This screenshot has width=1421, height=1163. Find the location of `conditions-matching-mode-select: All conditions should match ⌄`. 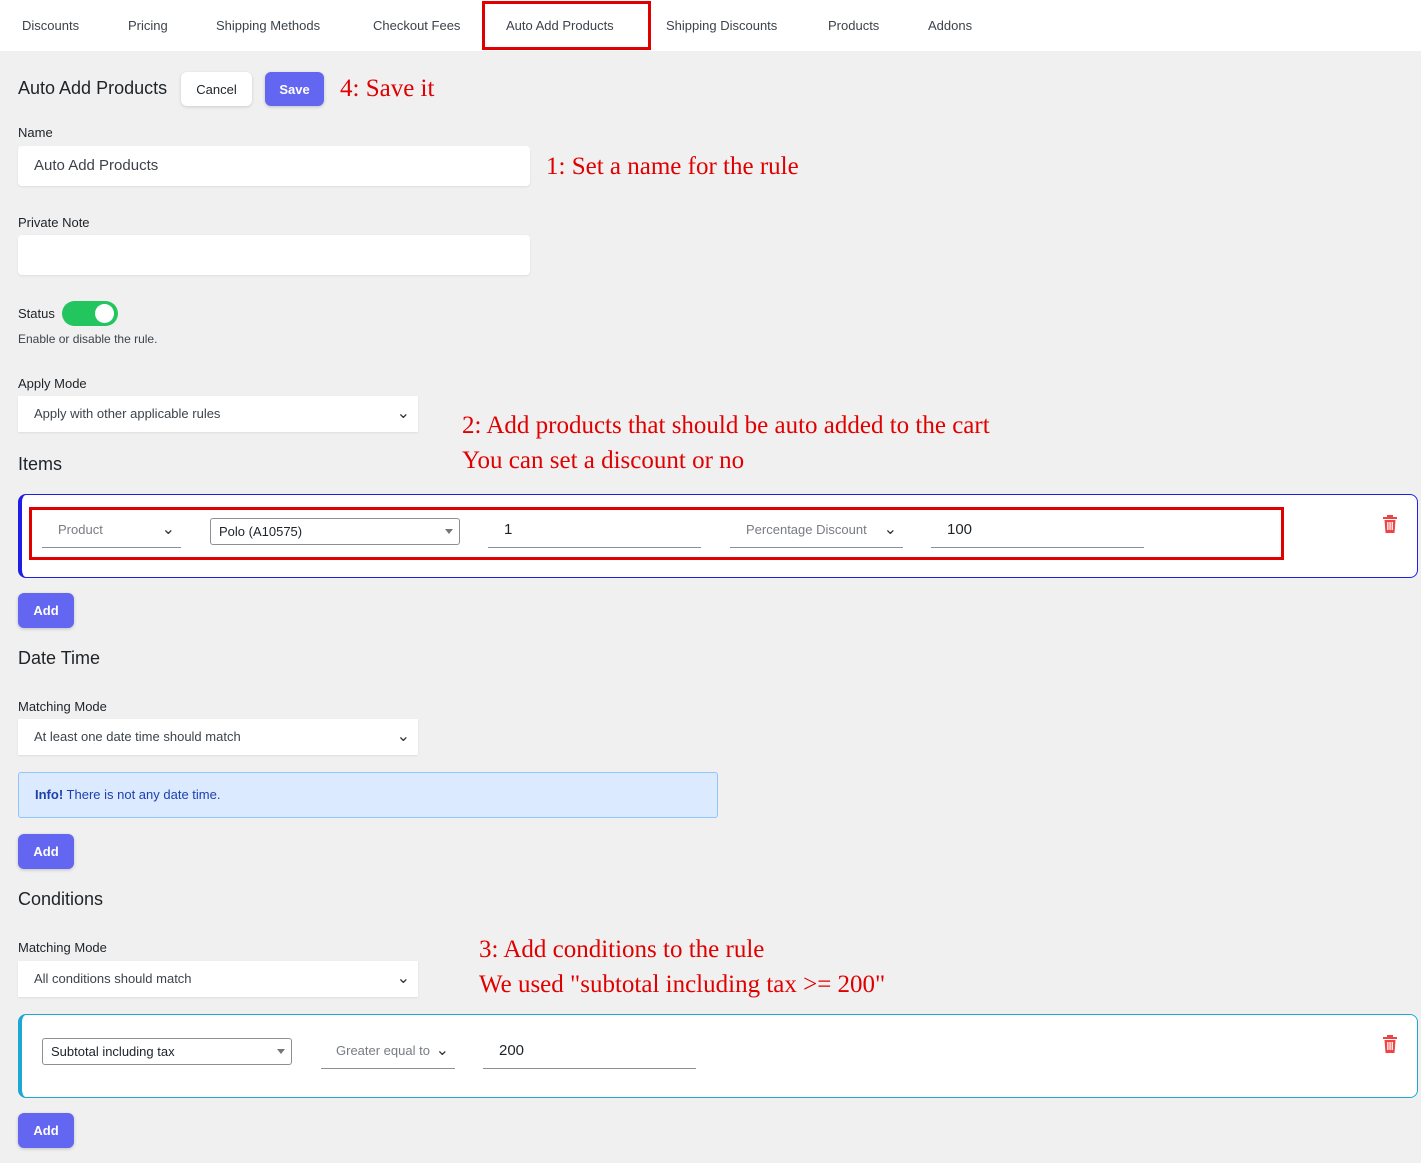

conditions-matching-mode-select: All conditions should match ⌄ is located at coordinates (218, 979).